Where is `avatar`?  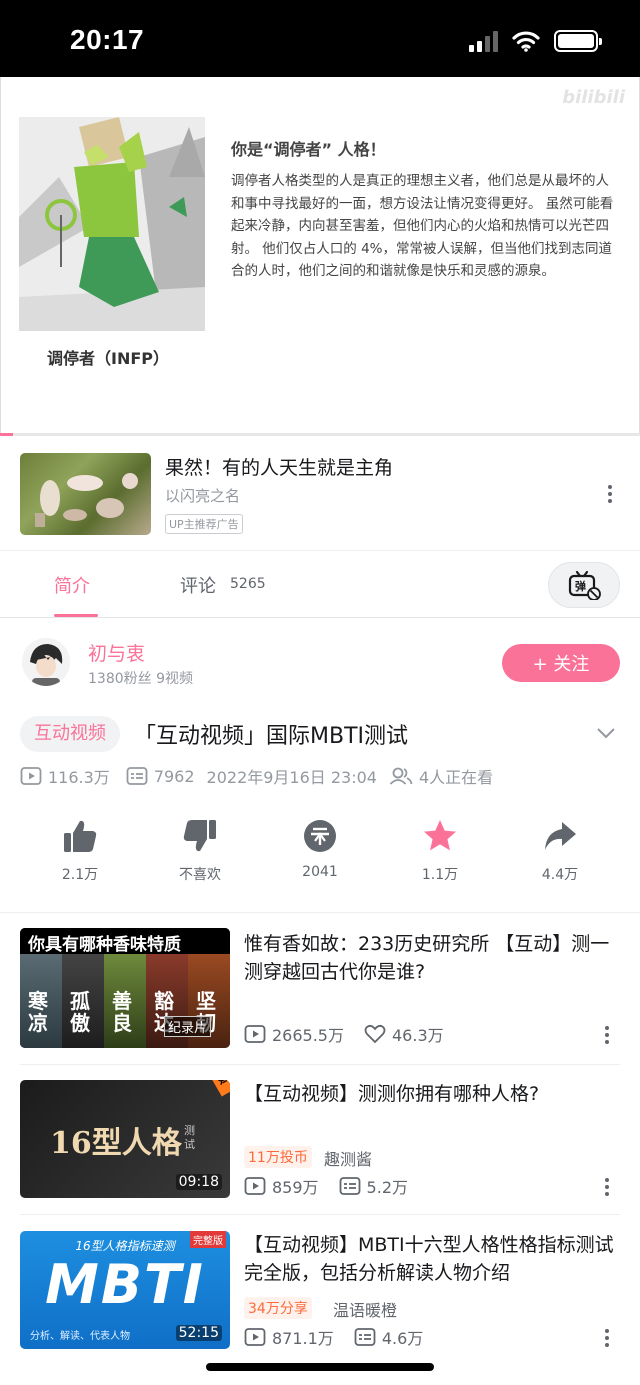
avatar is located at coordinates (46, 662).